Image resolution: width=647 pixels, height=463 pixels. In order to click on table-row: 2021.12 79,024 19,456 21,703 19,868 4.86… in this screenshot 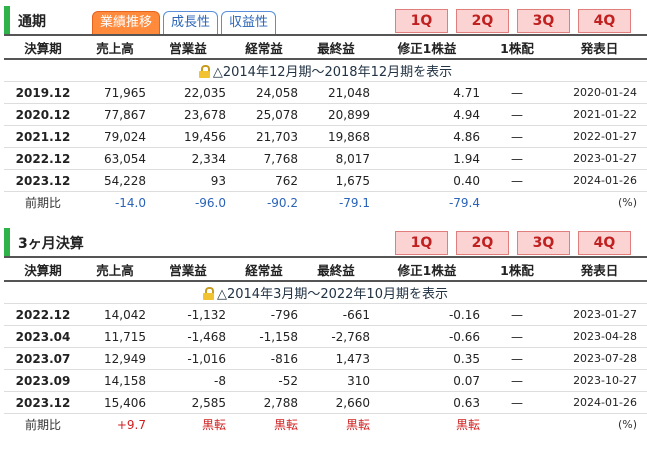, I will do `click(325, 136)`.